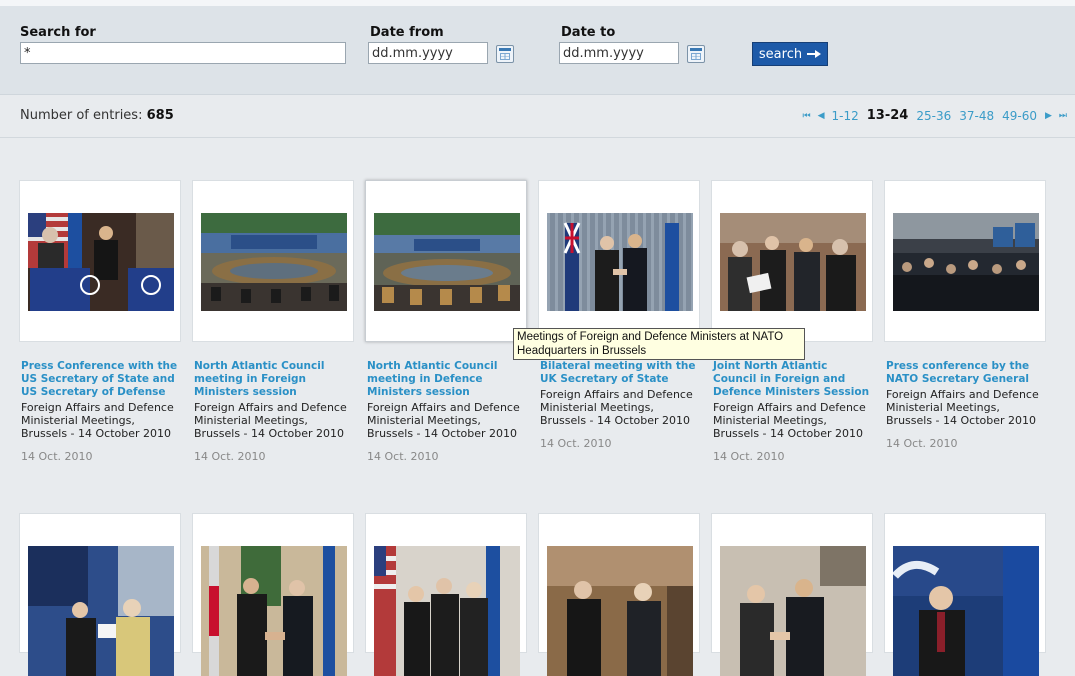 The image size is (1075, 676). Describe the element at coordinates (1063, 116) in the screenshot. I see `last-page-icon: ⏭` at that location.